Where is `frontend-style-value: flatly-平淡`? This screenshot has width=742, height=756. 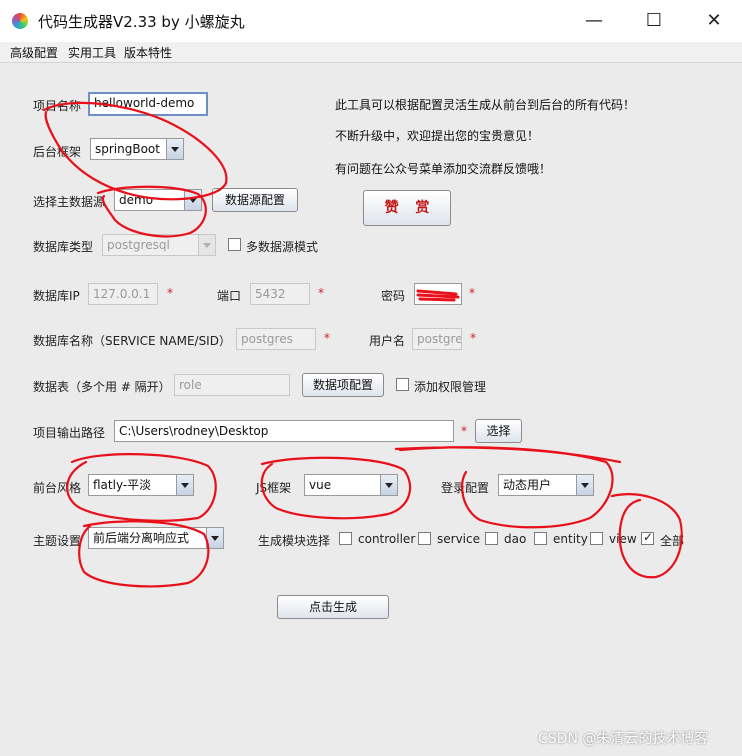 frontend-style-value: flatly-平淡 is located at coordinates (122, 485).